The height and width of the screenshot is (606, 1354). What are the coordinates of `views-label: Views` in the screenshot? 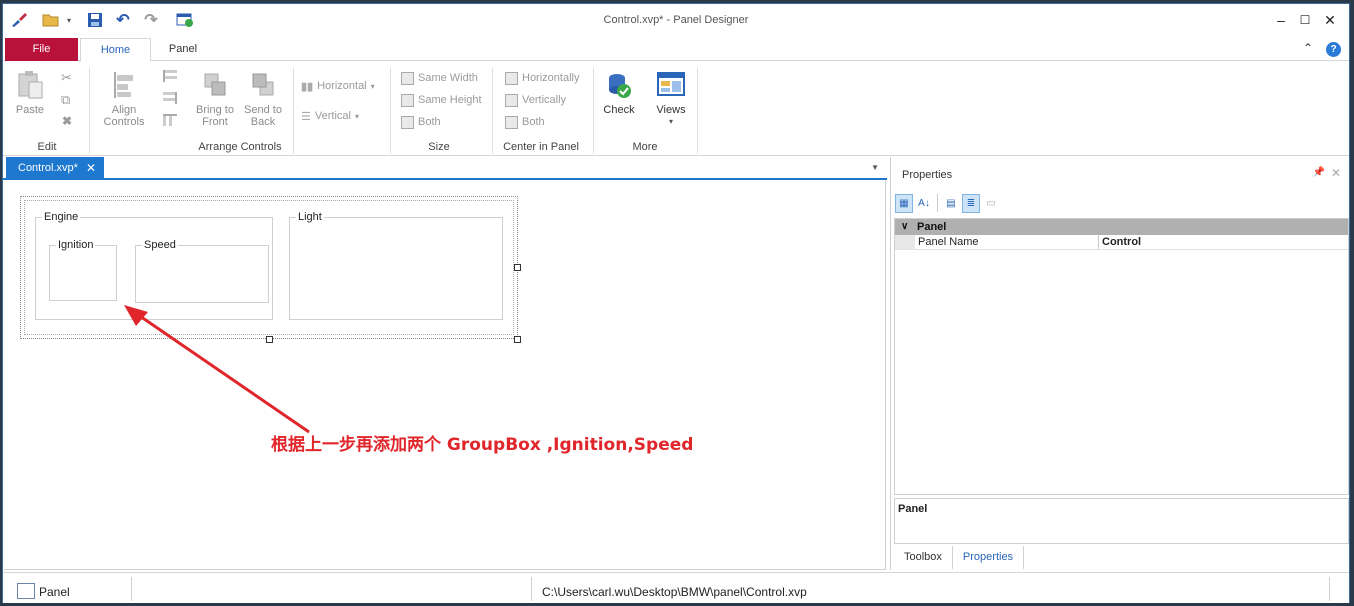 It's located at (671, 110).